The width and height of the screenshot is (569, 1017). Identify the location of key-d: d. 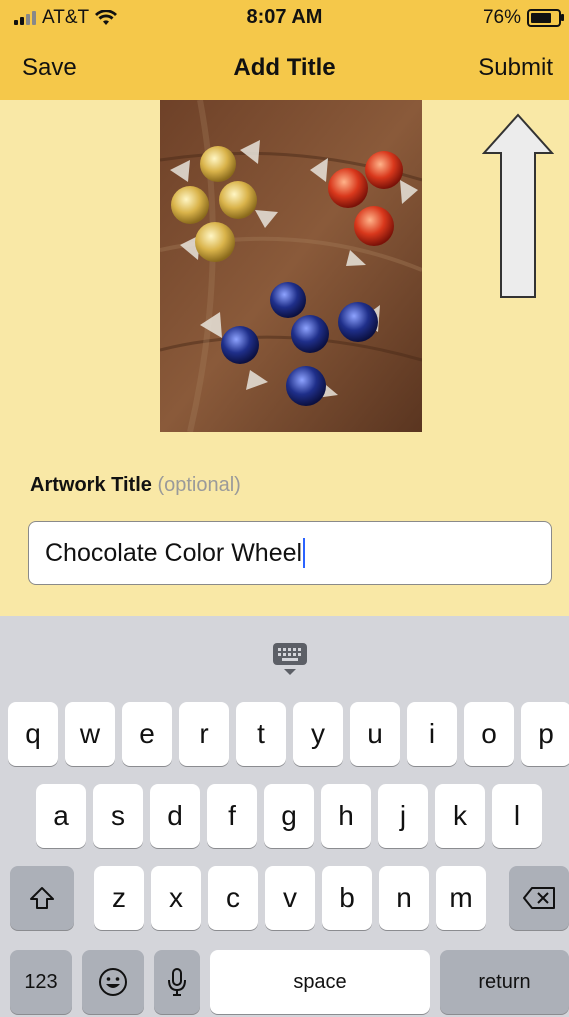
(175, 816).